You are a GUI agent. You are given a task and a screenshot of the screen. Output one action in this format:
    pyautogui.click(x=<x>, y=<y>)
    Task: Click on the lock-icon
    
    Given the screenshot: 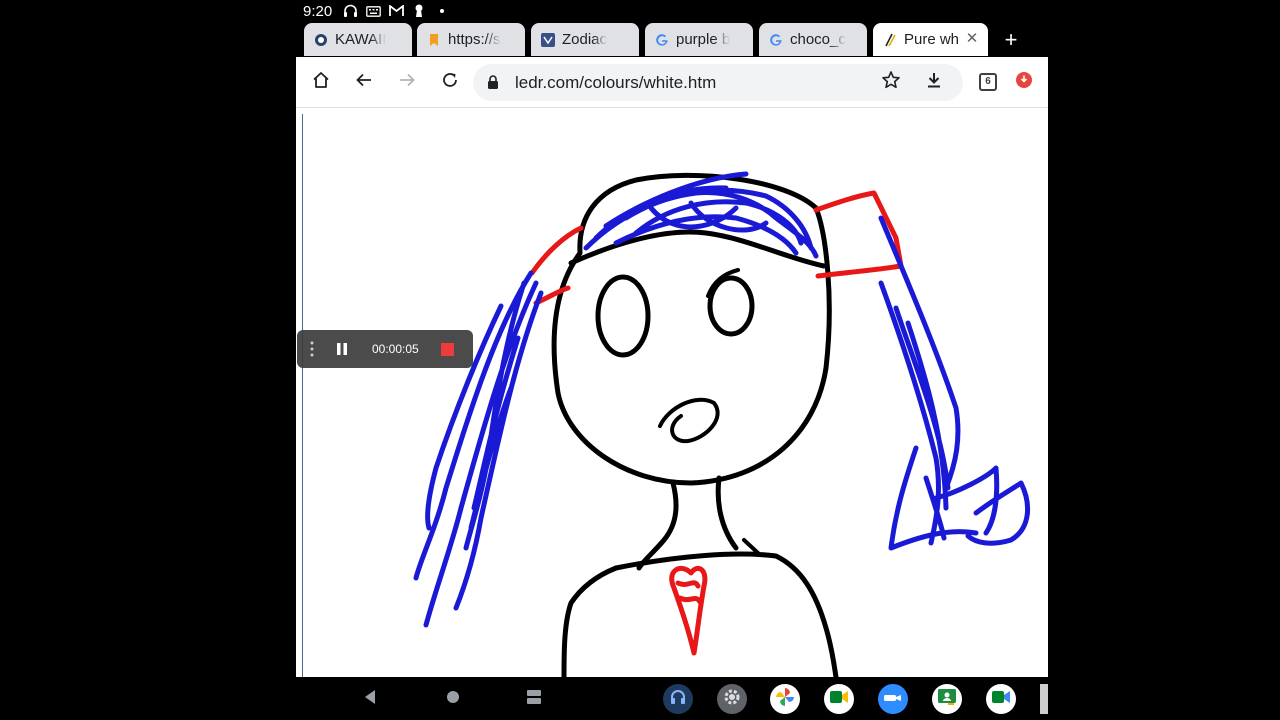 What is the action you would take?
    pyautogui.click(x=493, y=85)
    